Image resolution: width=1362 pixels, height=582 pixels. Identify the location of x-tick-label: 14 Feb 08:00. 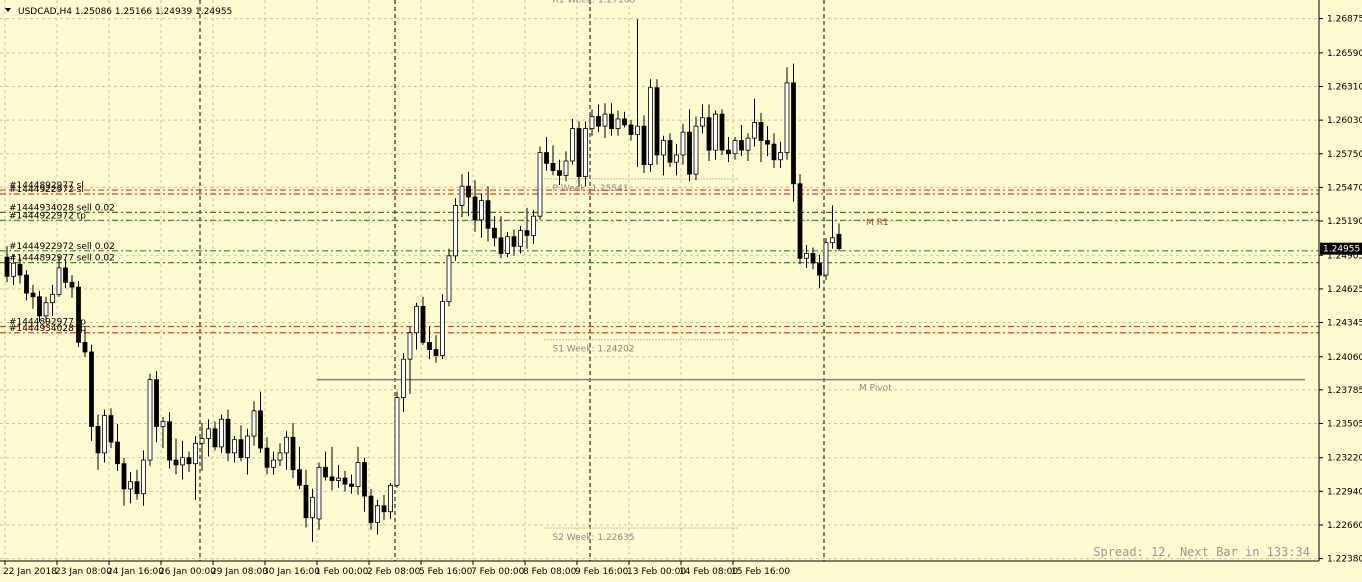
(708, 572).